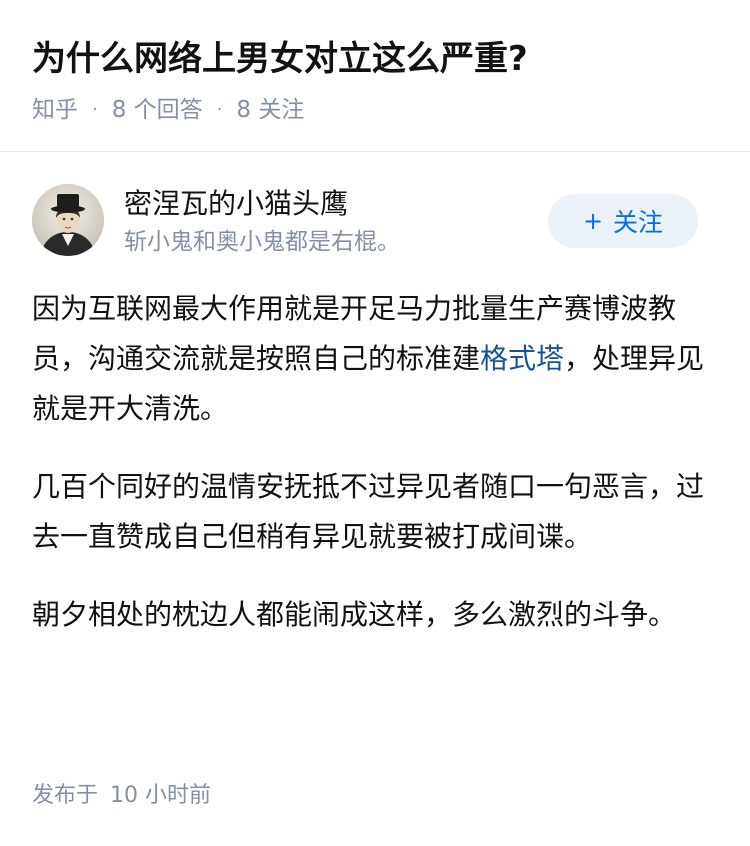 The height and width of the screenshot is (846, 750). I want to click on question-title: 为什么网络上男女对立这么严重?, so click(280, 59).